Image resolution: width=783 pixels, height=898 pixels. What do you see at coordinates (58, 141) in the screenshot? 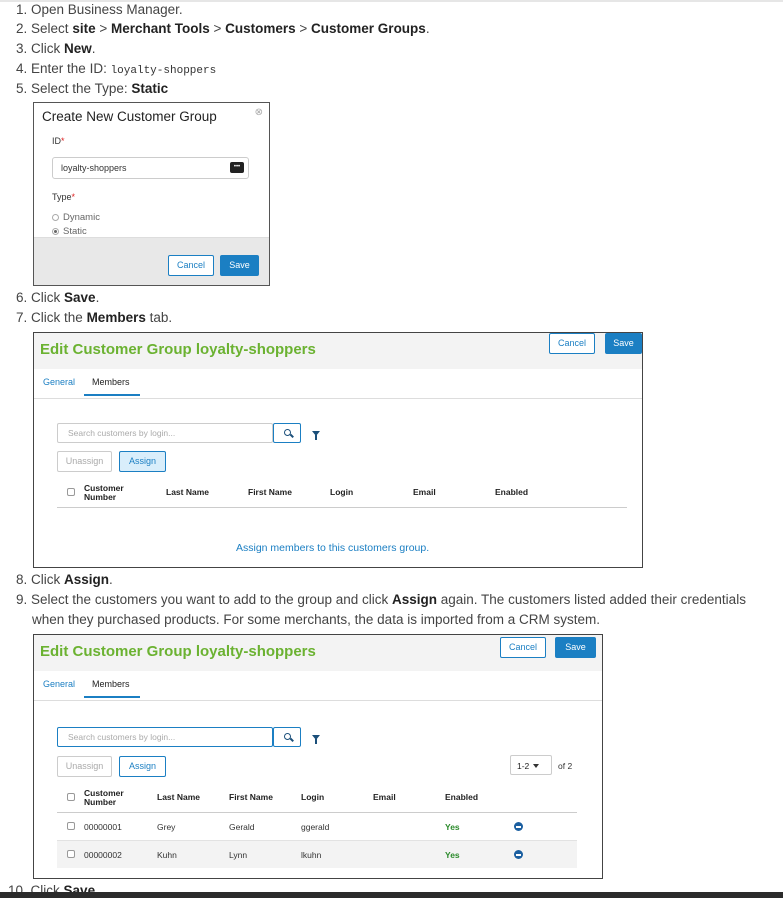
I see `id-label: ID*` at bounding box center [58, 141].